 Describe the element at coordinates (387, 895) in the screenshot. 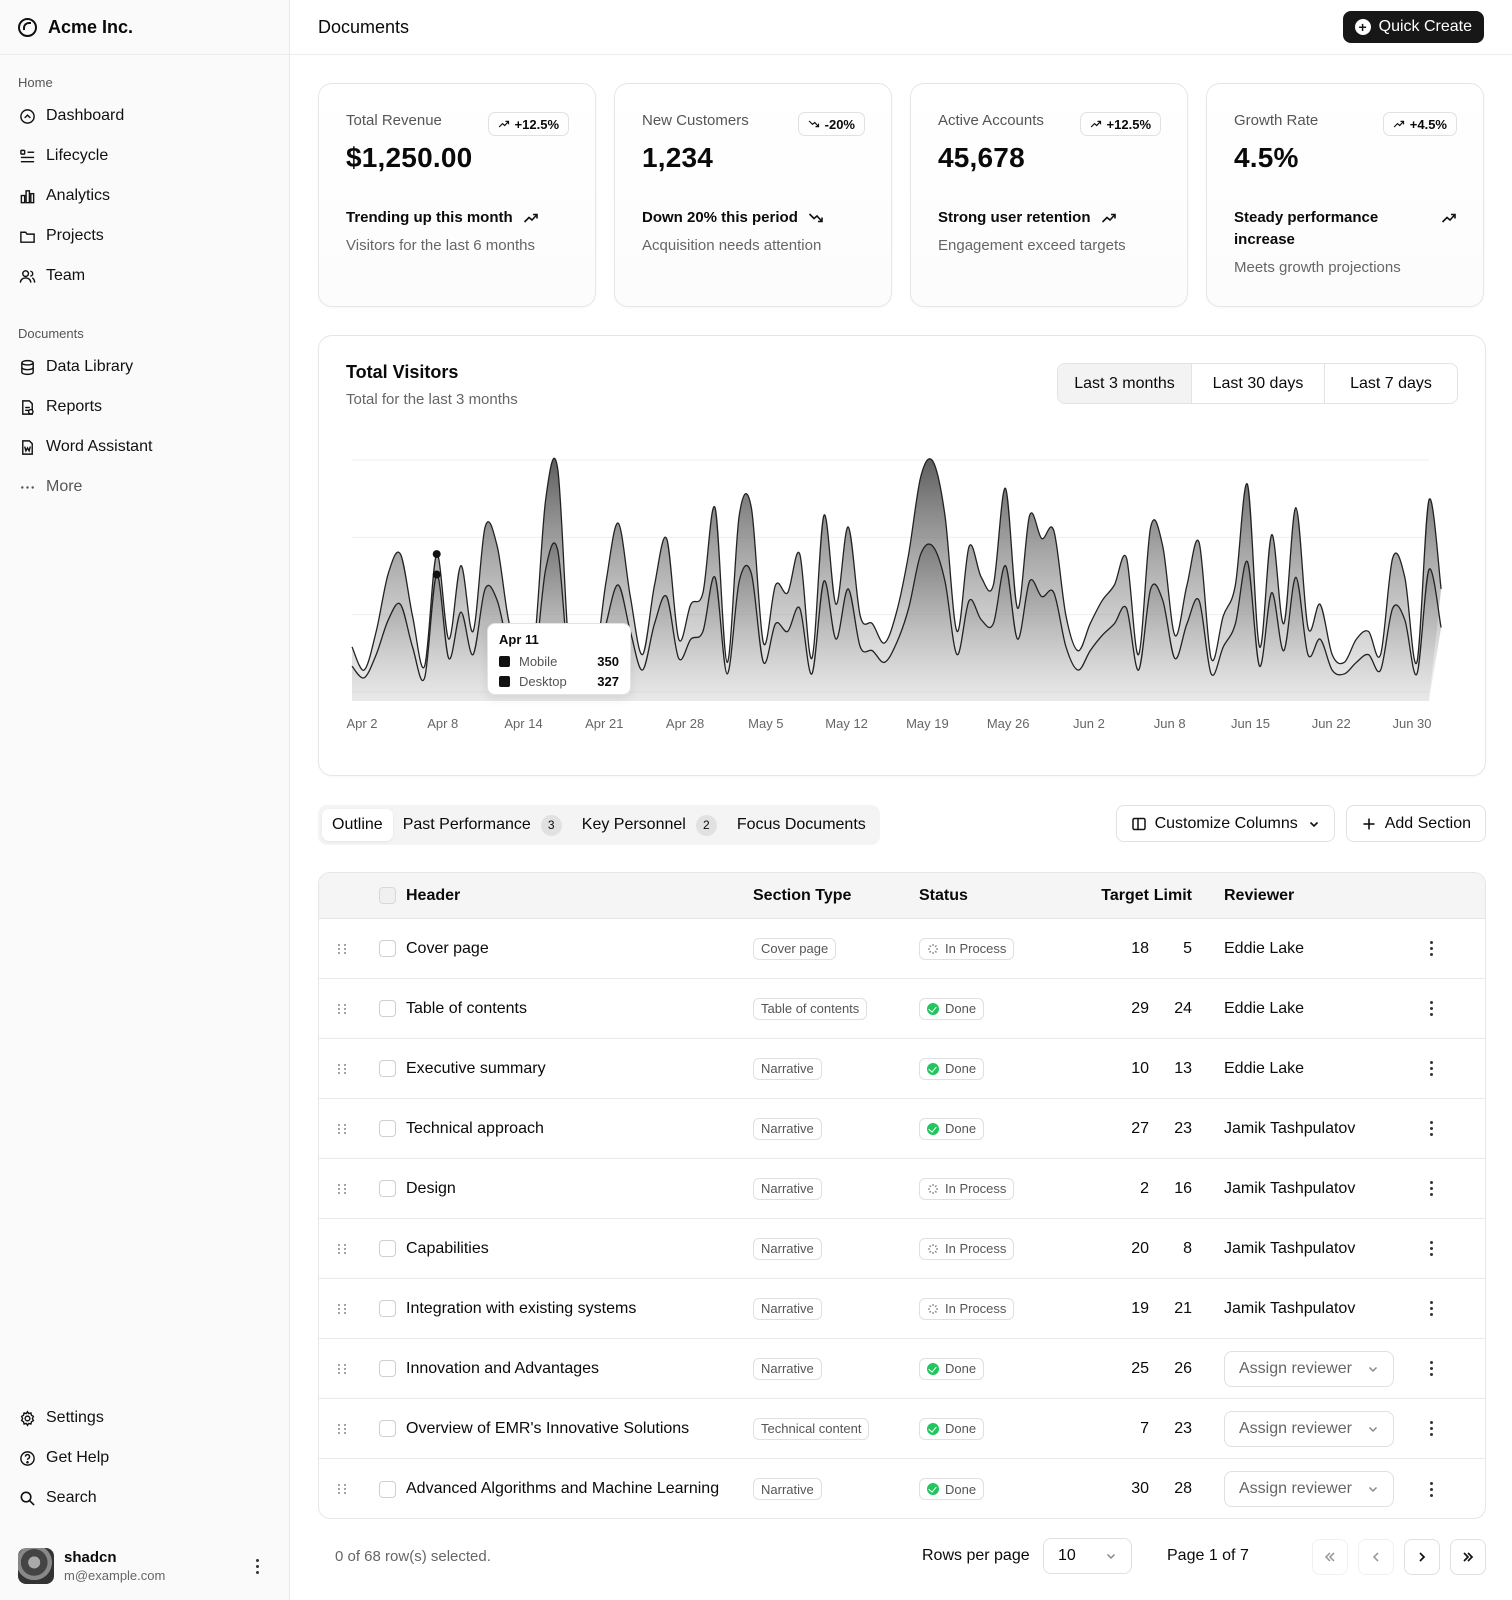

I see `select-all-checkbox` at that location.